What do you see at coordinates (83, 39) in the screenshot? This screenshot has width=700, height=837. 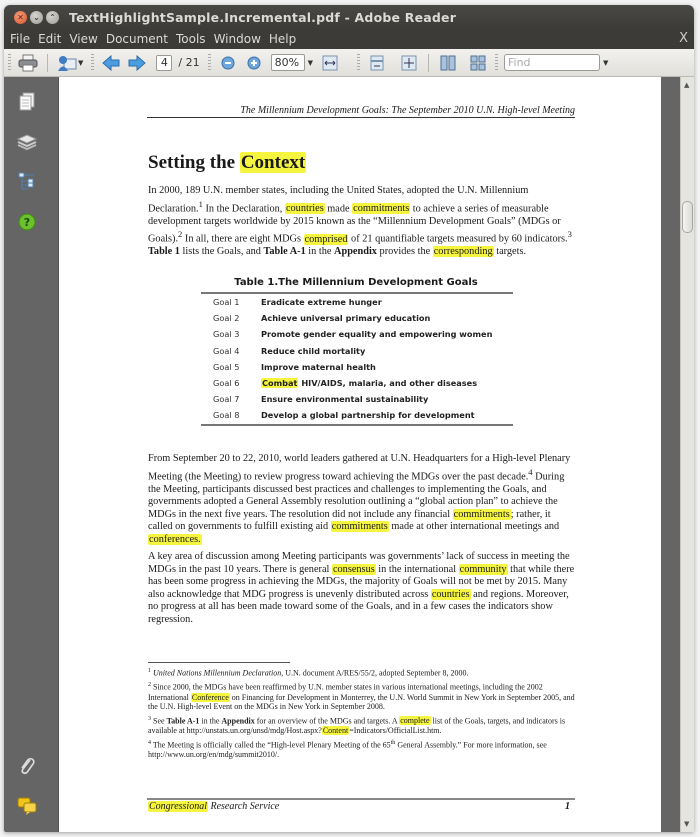 I see `menu-view: View` at bounding box center [83, 39].